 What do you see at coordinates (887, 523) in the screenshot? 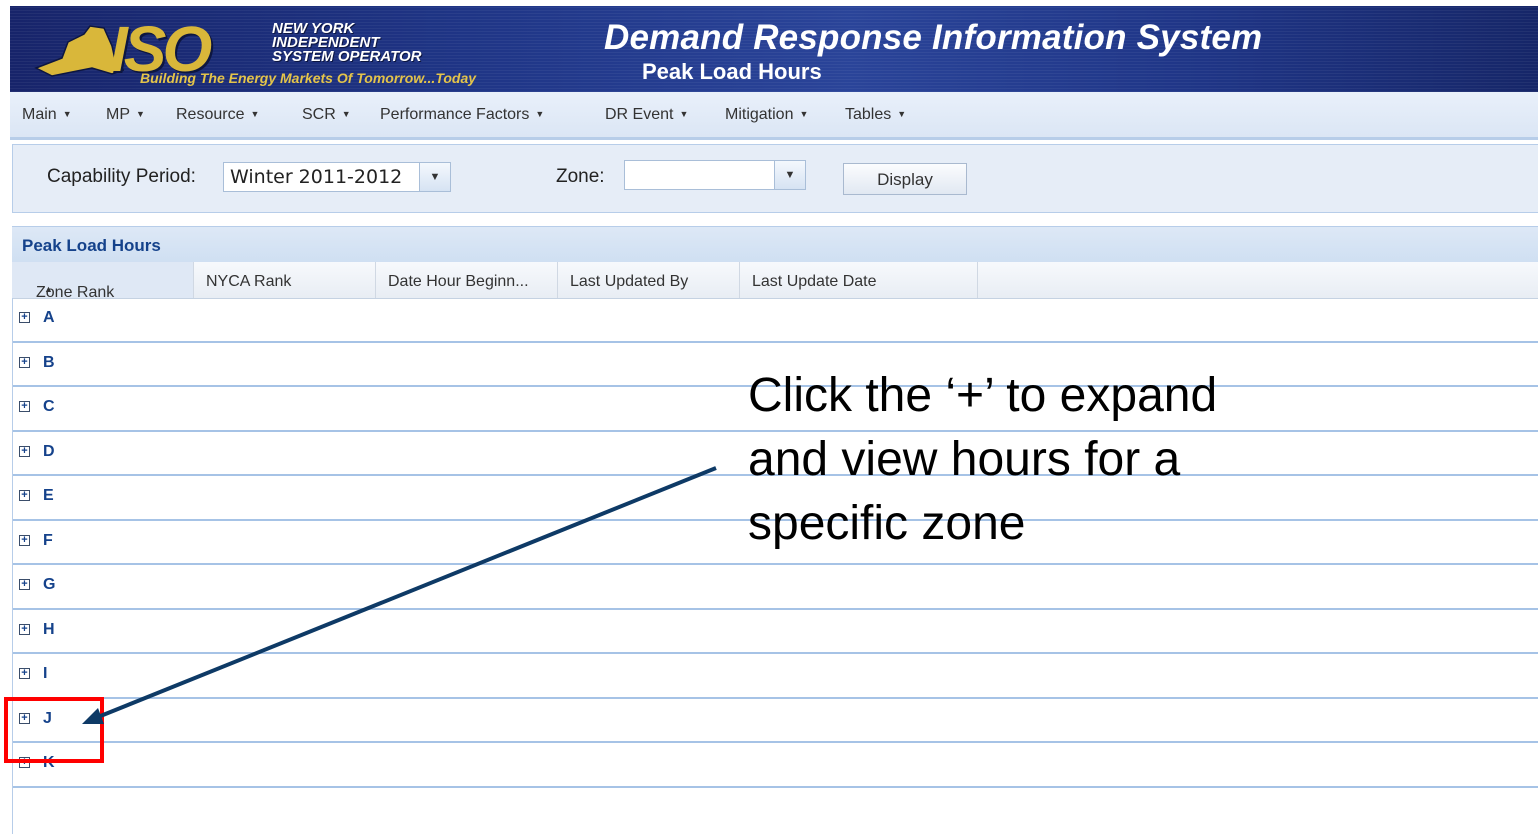
I see `callout-line-3: specific zone` at bounding box center [887, 523].